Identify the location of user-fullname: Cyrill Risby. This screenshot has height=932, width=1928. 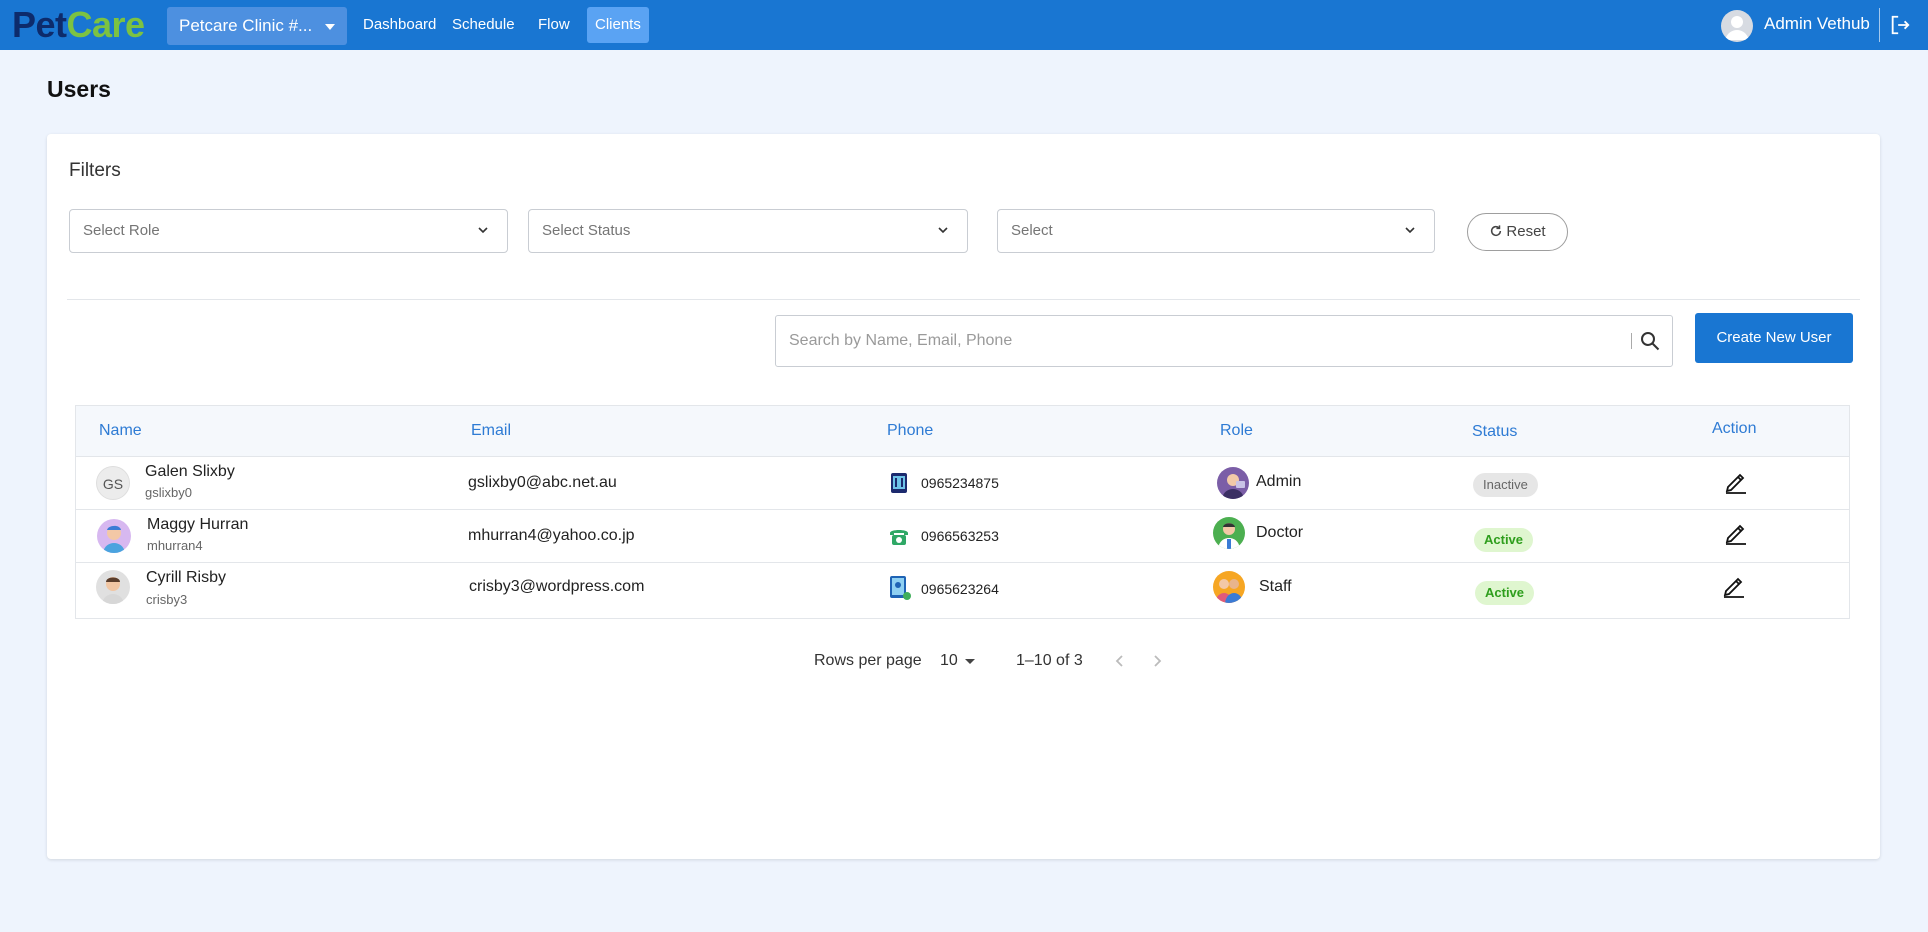
(186, 577).